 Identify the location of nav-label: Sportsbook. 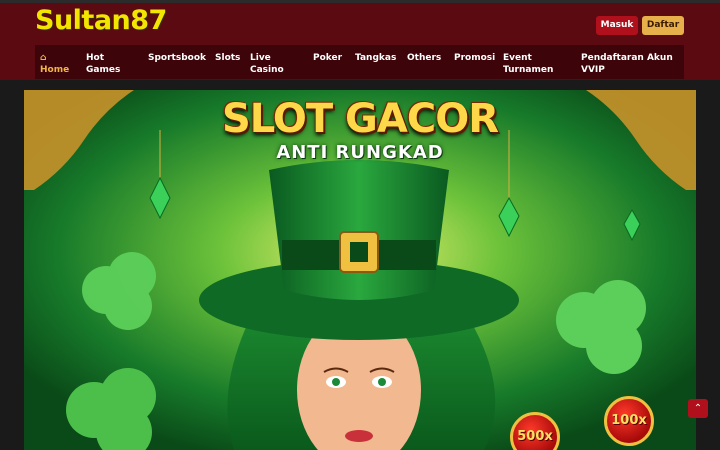
(177, 58).